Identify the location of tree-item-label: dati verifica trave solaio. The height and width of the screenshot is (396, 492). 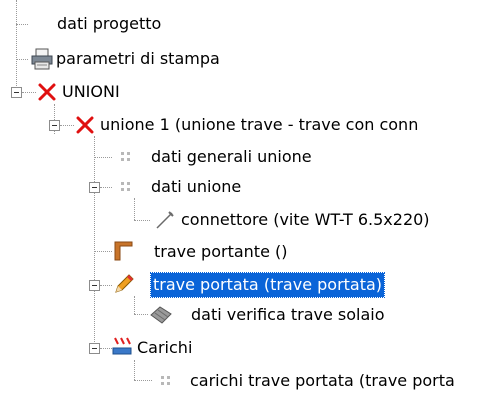
(288, 314).